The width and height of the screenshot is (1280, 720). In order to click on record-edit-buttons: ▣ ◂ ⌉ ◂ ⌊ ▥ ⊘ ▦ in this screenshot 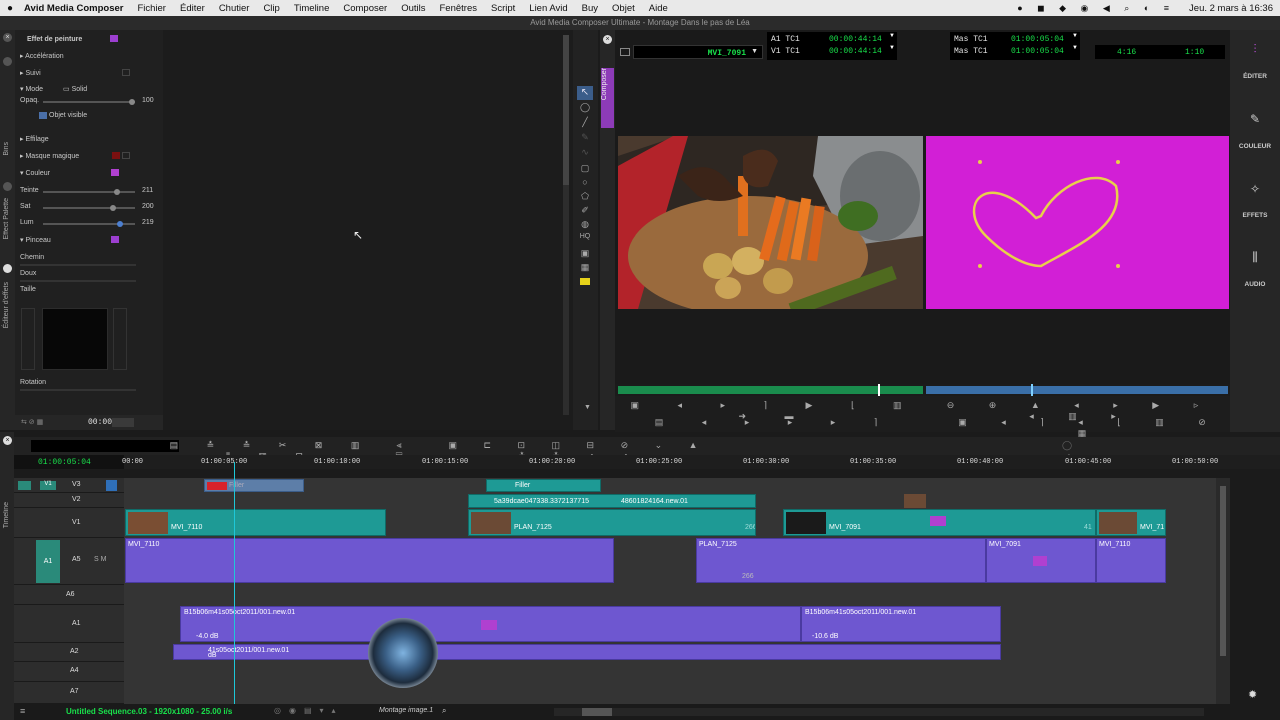, I will do `click(1090, 428)`.